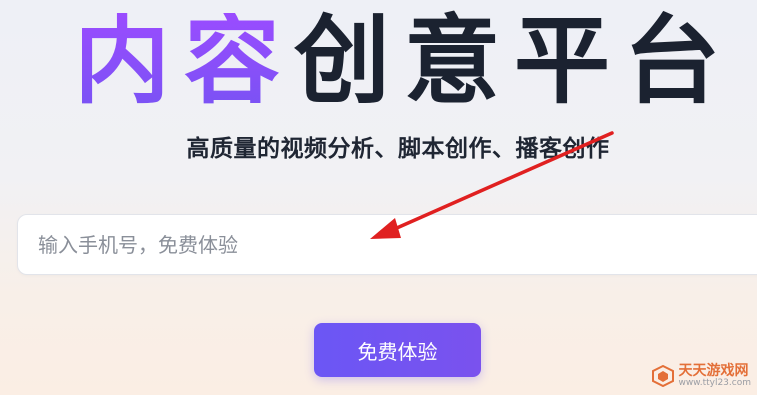 The width and height of the screenshot is (757, 395). I want to click on watermark: 天天游戏网 www.ttyl23.com, so click(701, 375).